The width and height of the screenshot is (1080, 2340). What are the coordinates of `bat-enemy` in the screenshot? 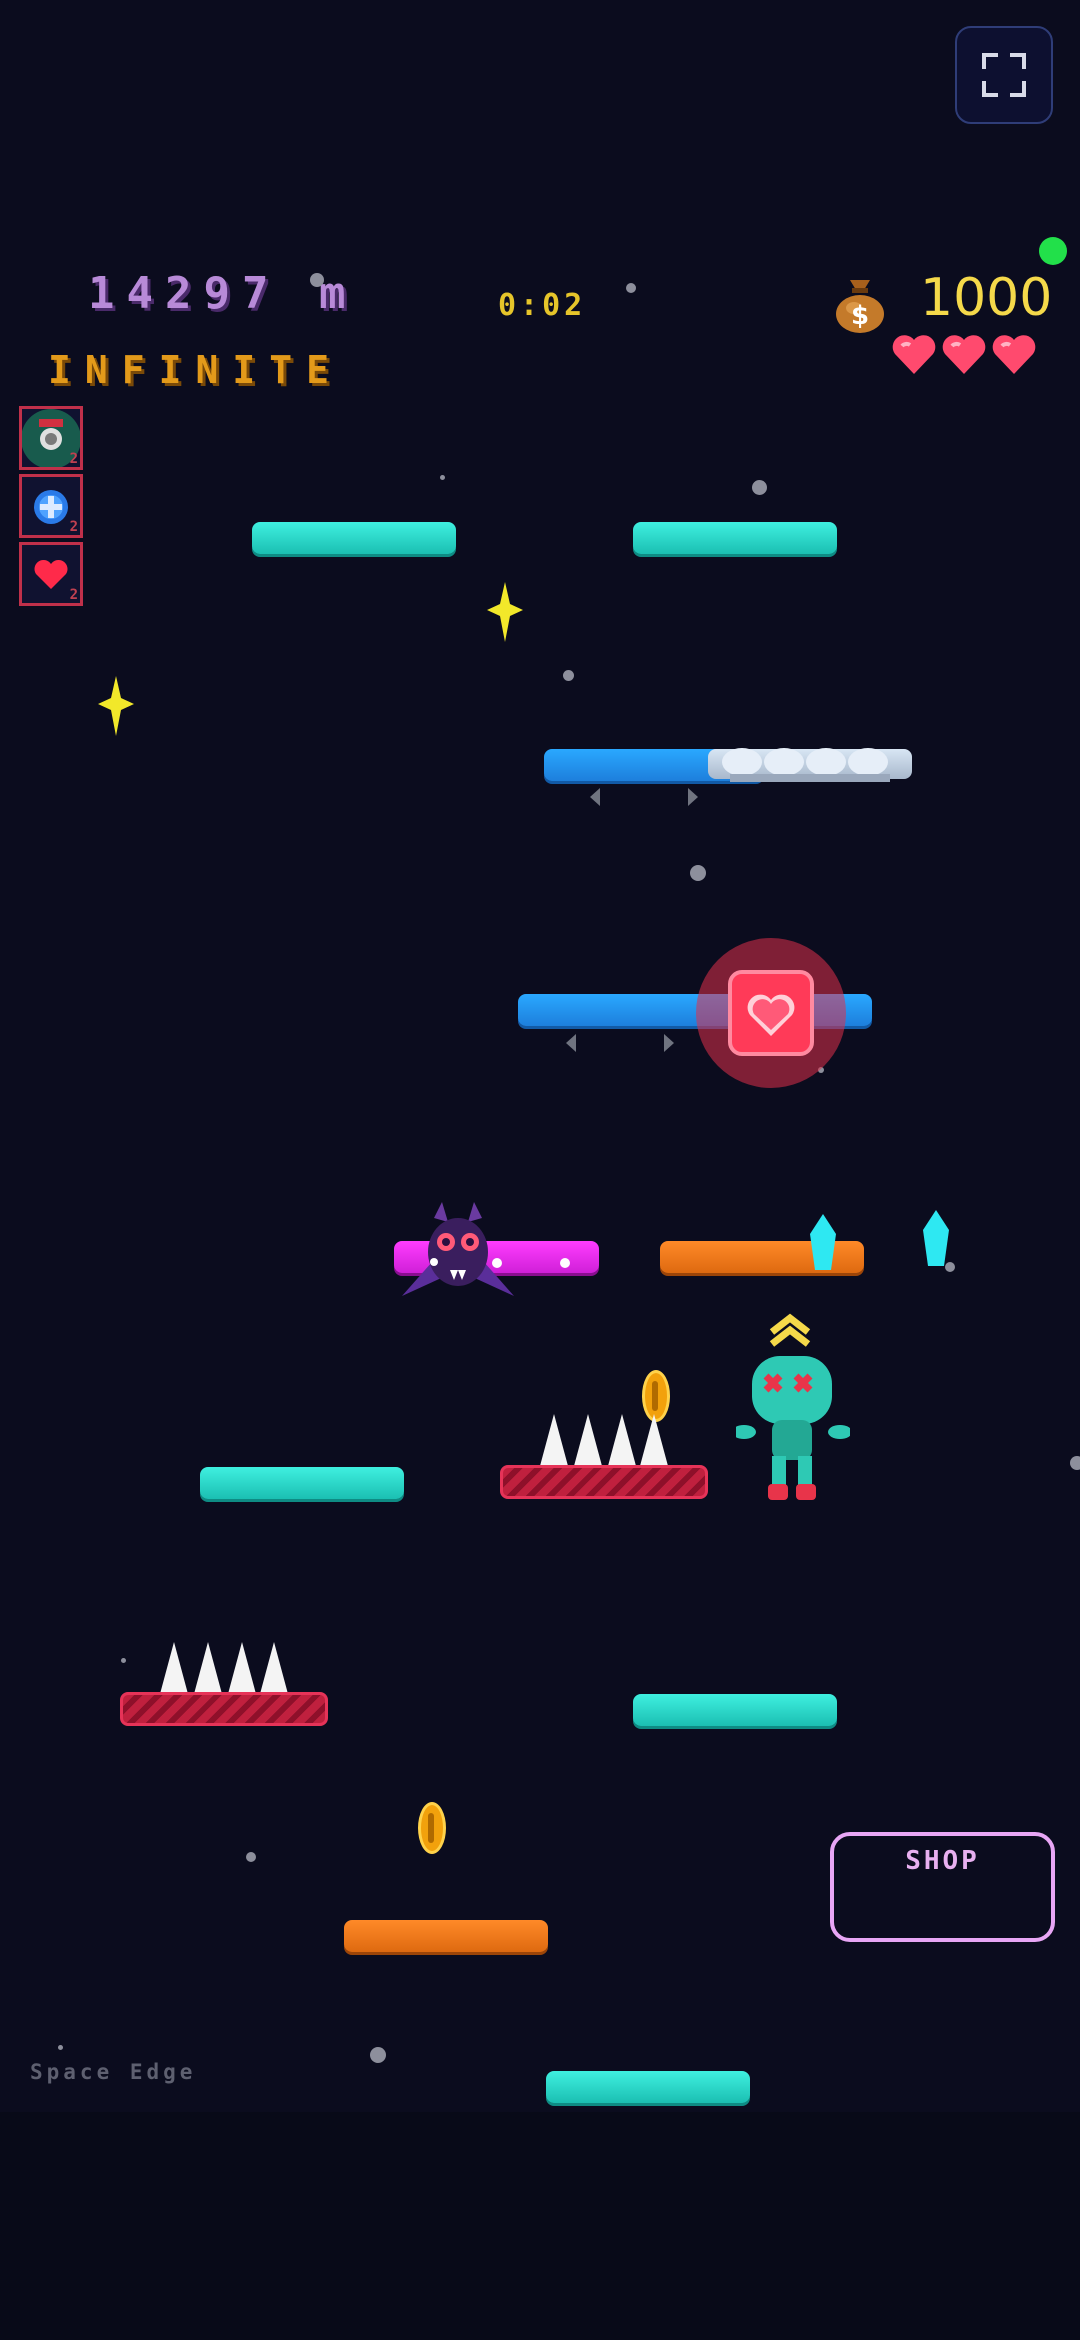 It's located at (458, 1249).